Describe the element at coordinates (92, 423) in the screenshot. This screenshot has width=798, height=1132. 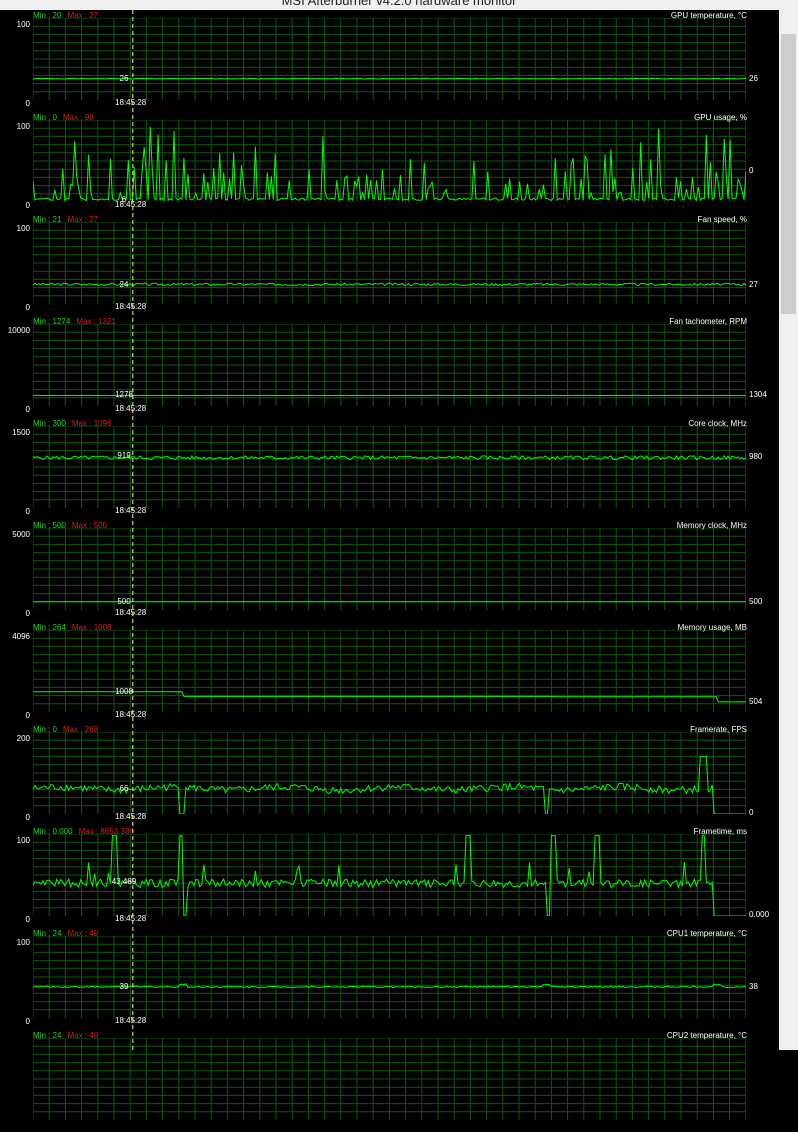
I see `max-value: Max : 1096` at that location.